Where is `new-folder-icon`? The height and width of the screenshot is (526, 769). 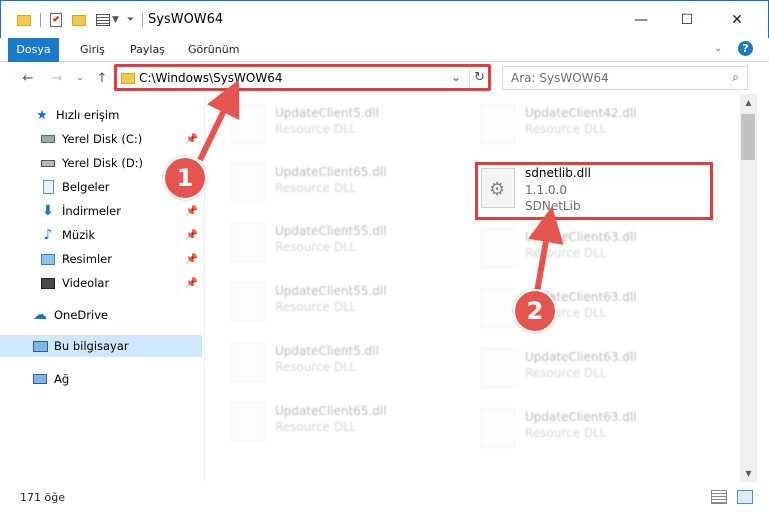 new-folder-icon is located at coordinates (79, 20).